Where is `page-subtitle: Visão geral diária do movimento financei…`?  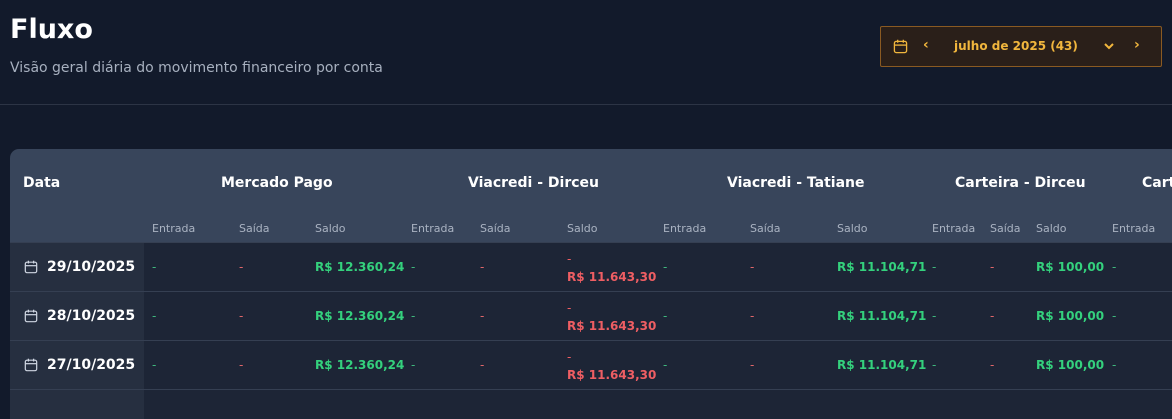 page-subtitle: Visão geral diária do movimento financei… is located at coordinates (196, 68).